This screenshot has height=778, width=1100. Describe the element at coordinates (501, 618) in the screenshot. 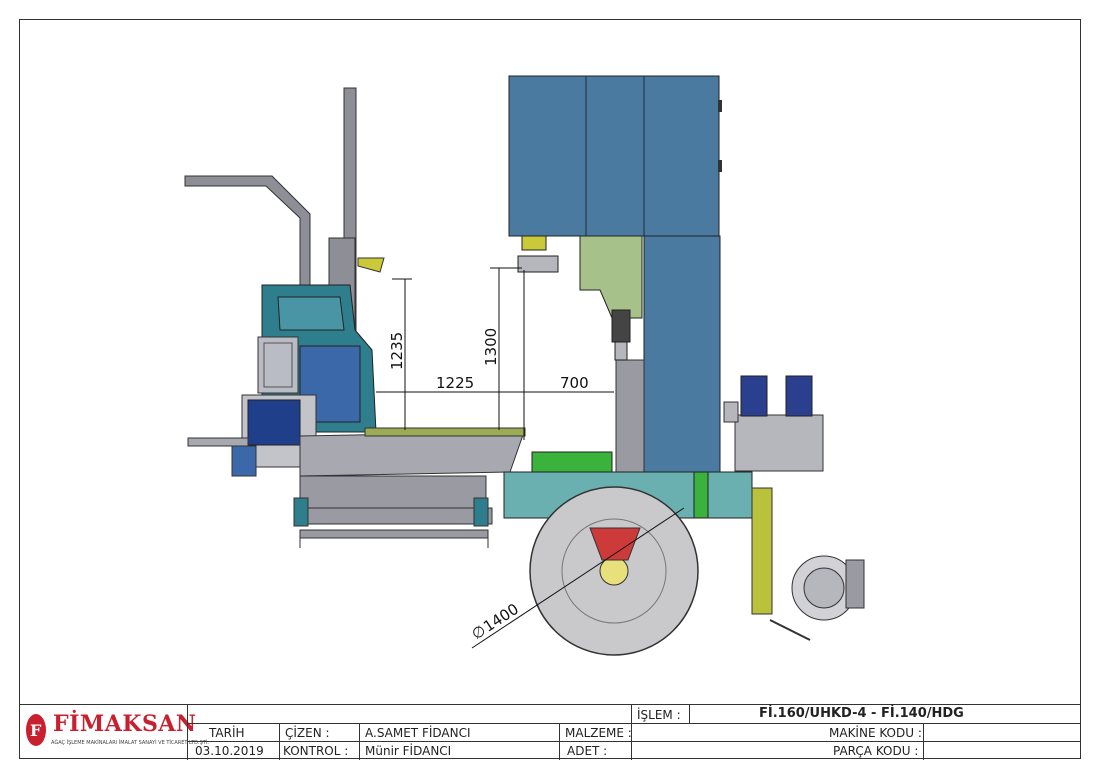

I see `dimension-1400: 1400` at that location.